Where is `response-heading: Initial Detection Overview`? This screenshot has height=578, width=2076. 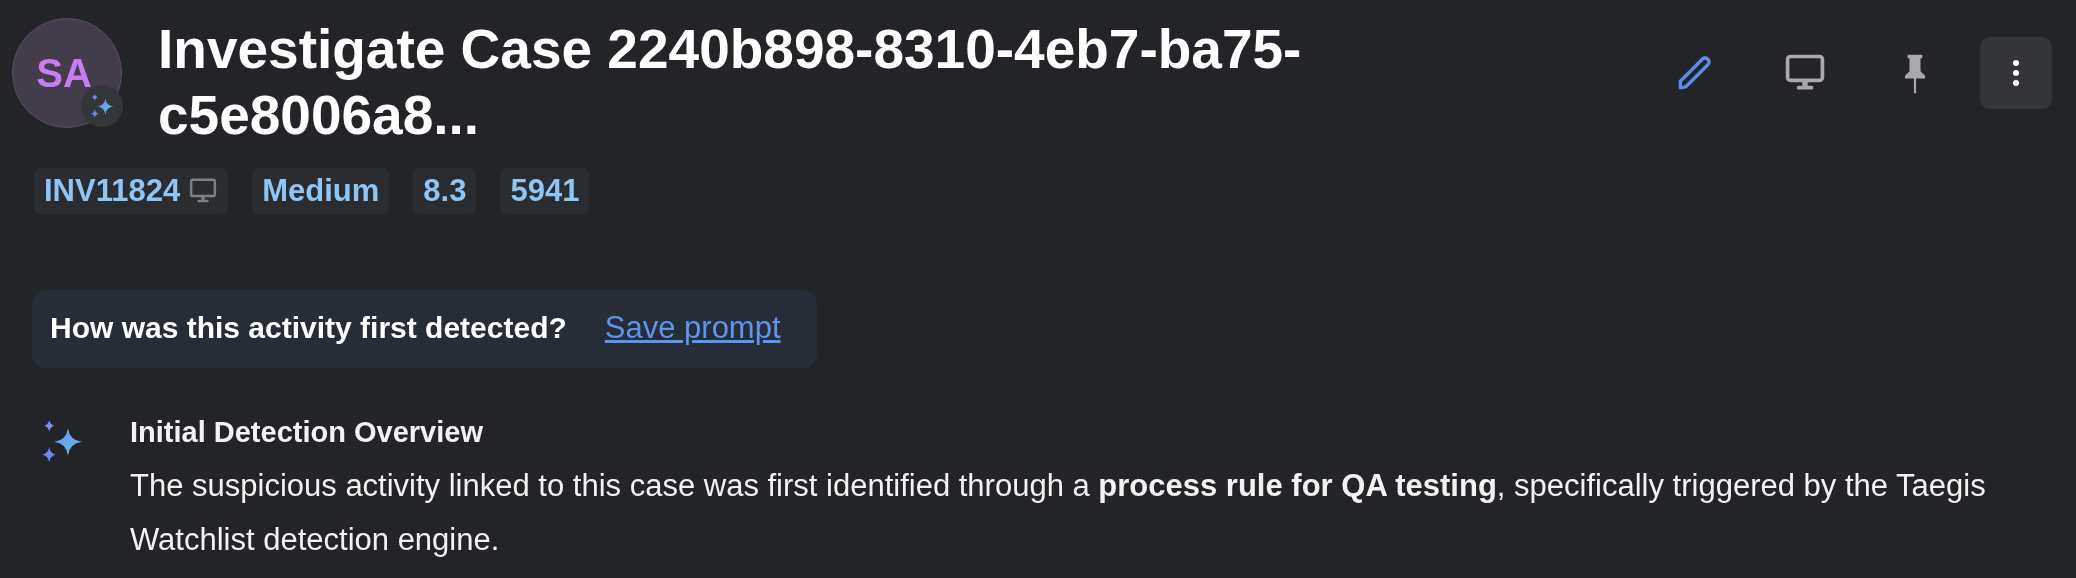
response-heading: Initial Detection Overview is located at coordinates (307, 432).